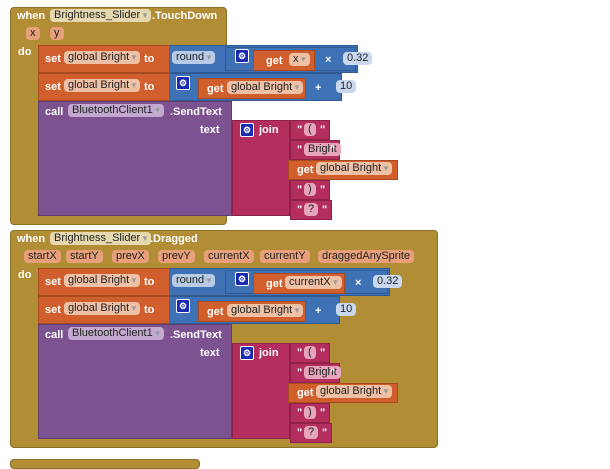  Describe the element at coordinates (105, 464) in the screenshot. I see `event-block-partial` at that location.